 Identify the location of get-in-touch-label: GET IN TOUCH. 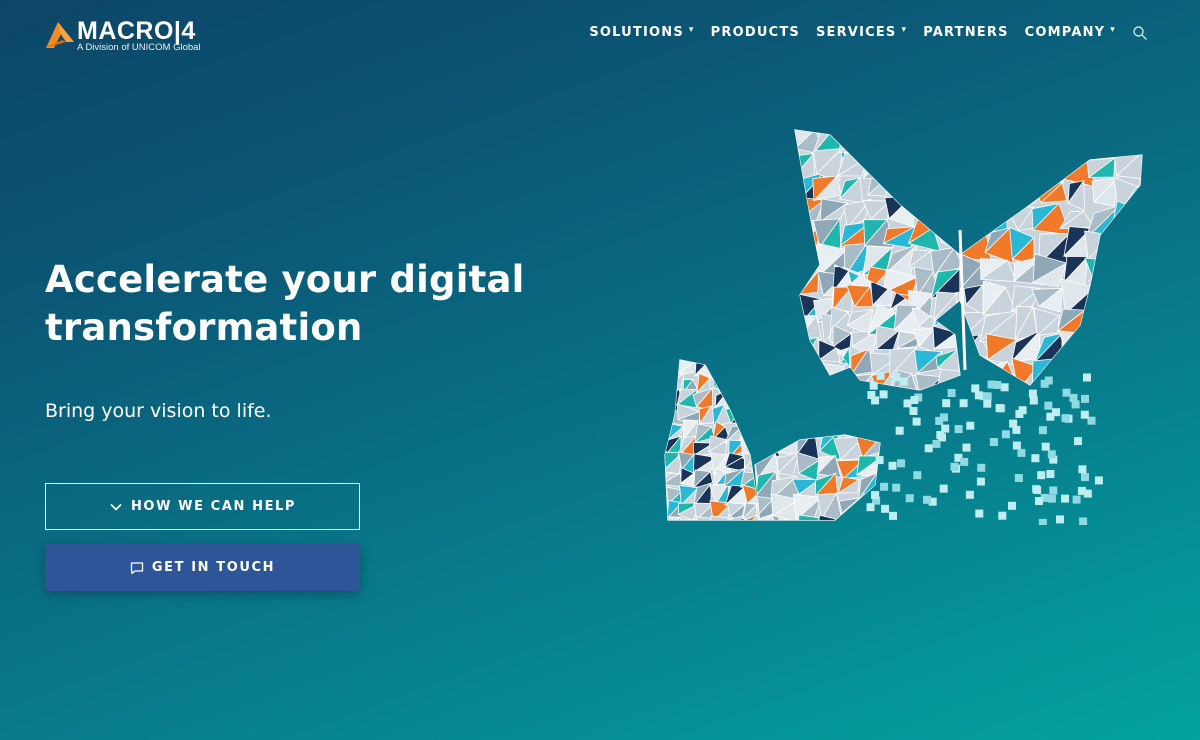
(213, 567).